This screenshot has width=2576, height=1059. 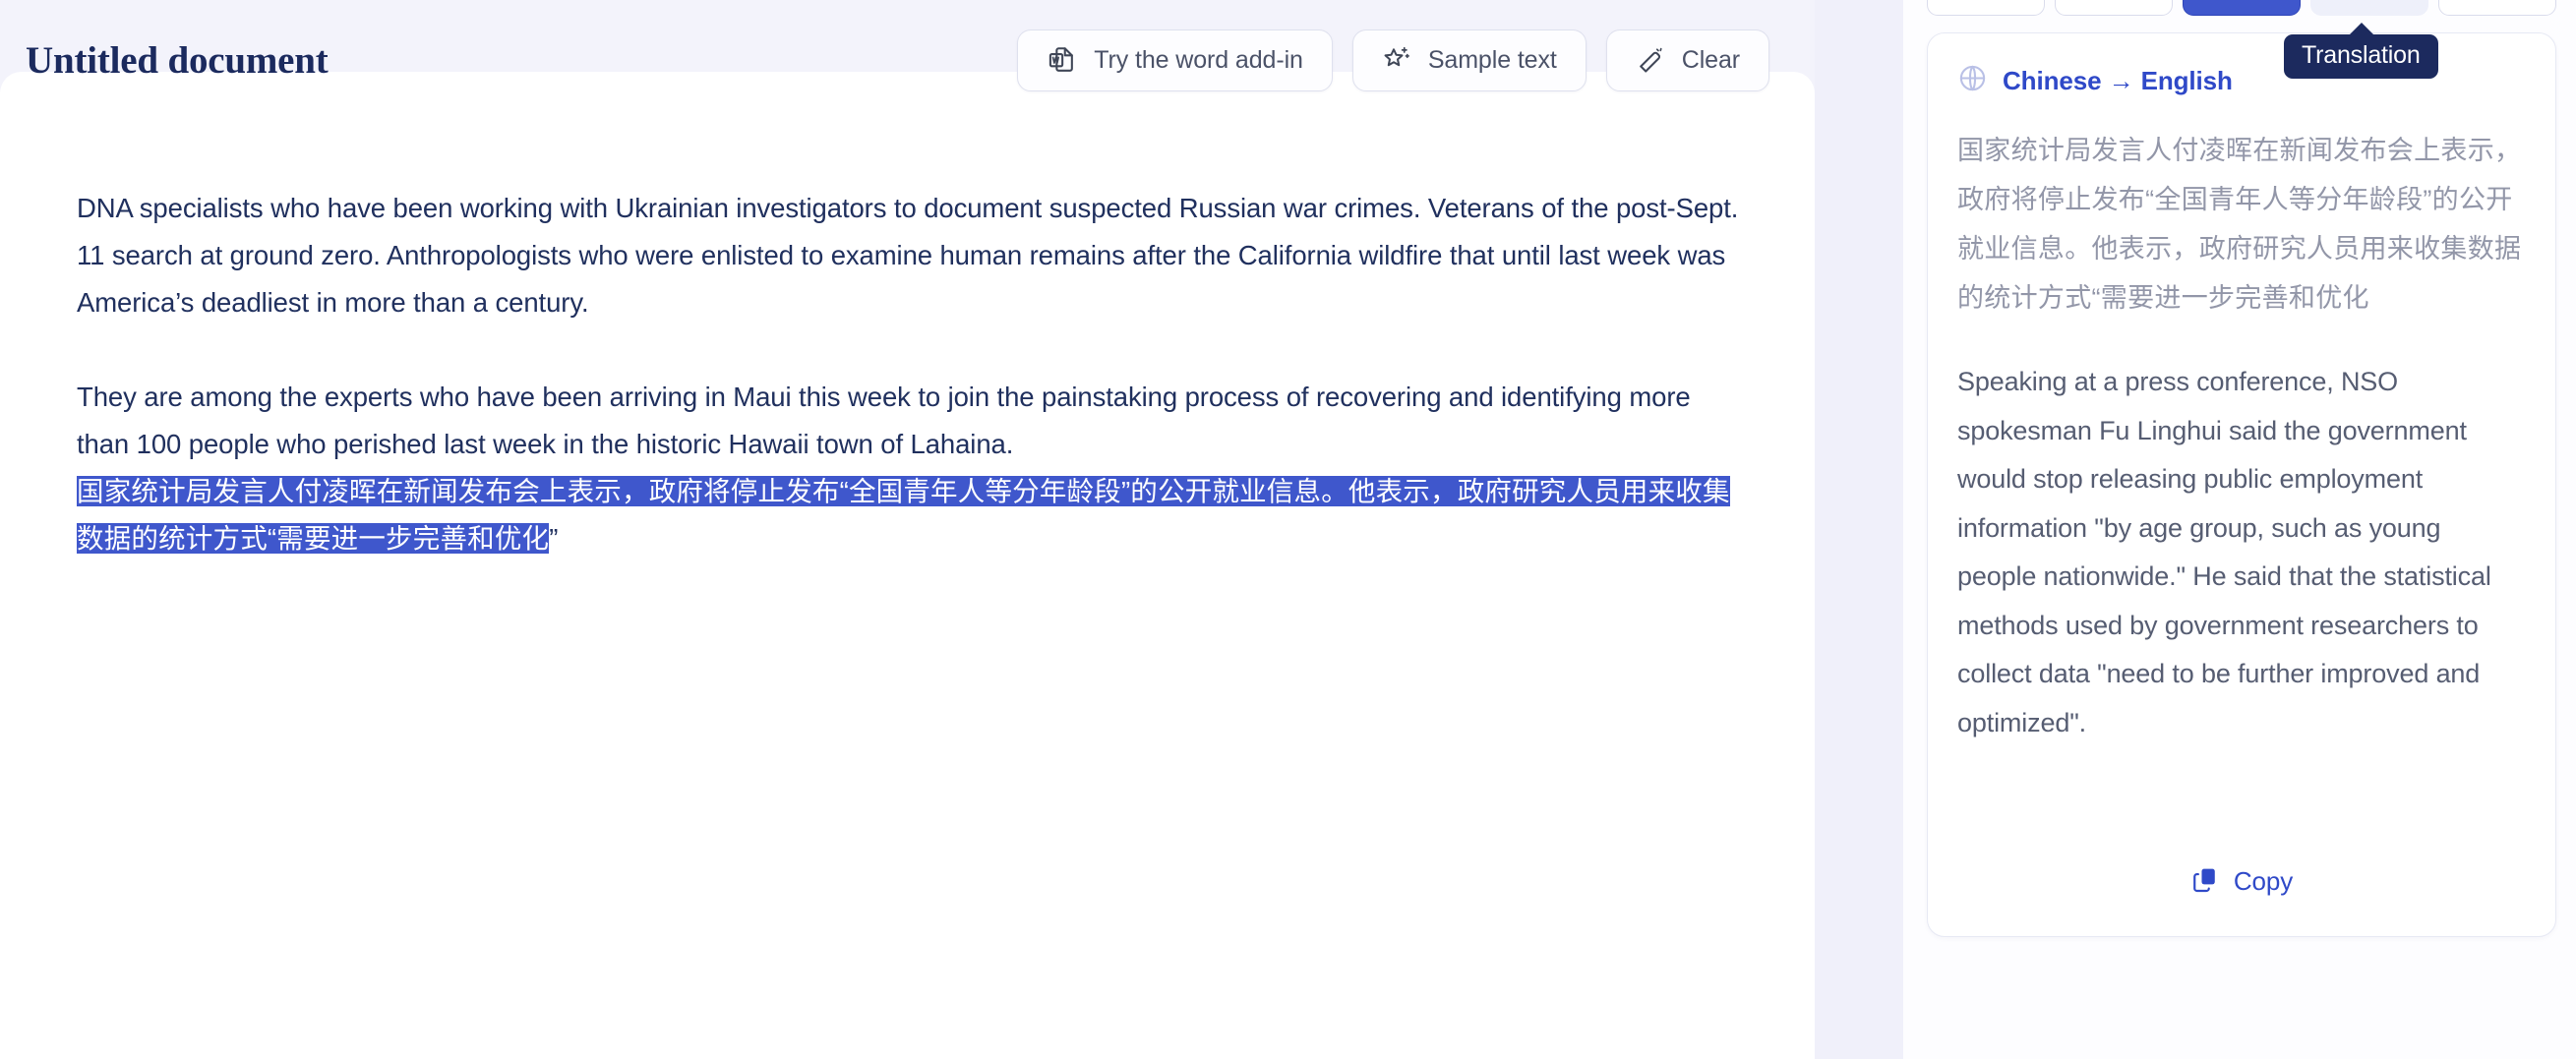 I want to click on copy-icon, so click(x=2204, y=881).